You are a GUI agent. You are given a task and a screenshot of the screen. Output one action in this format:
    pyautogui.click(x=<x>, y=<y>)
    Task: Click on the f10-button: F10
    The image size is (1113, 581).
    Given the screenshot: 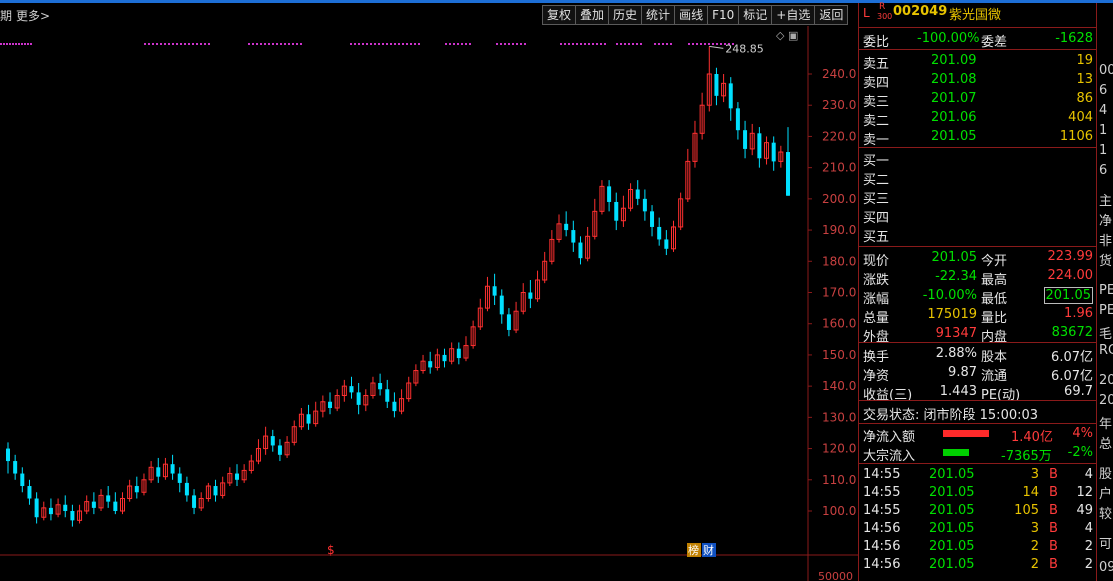 What is the action you would take?
    pyautogui.click(x=723, y=15)
    